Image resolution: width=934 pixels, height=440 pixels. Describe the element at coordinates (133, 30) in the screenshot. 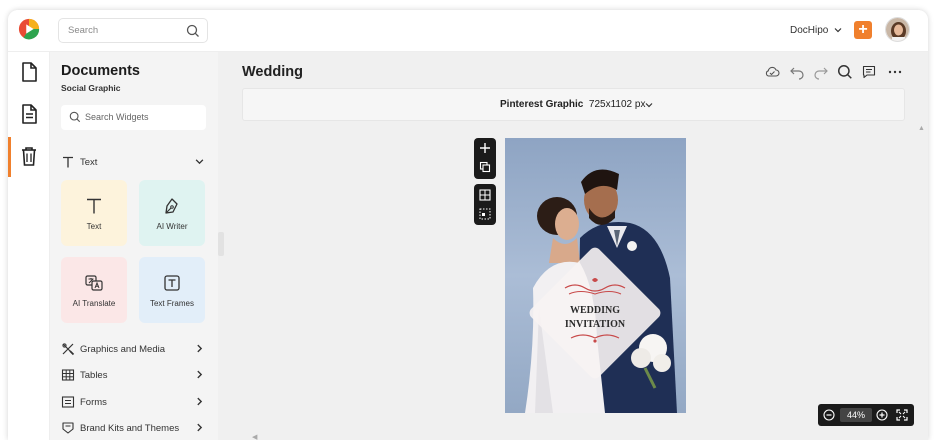

I see `search-input: Search` at that location.